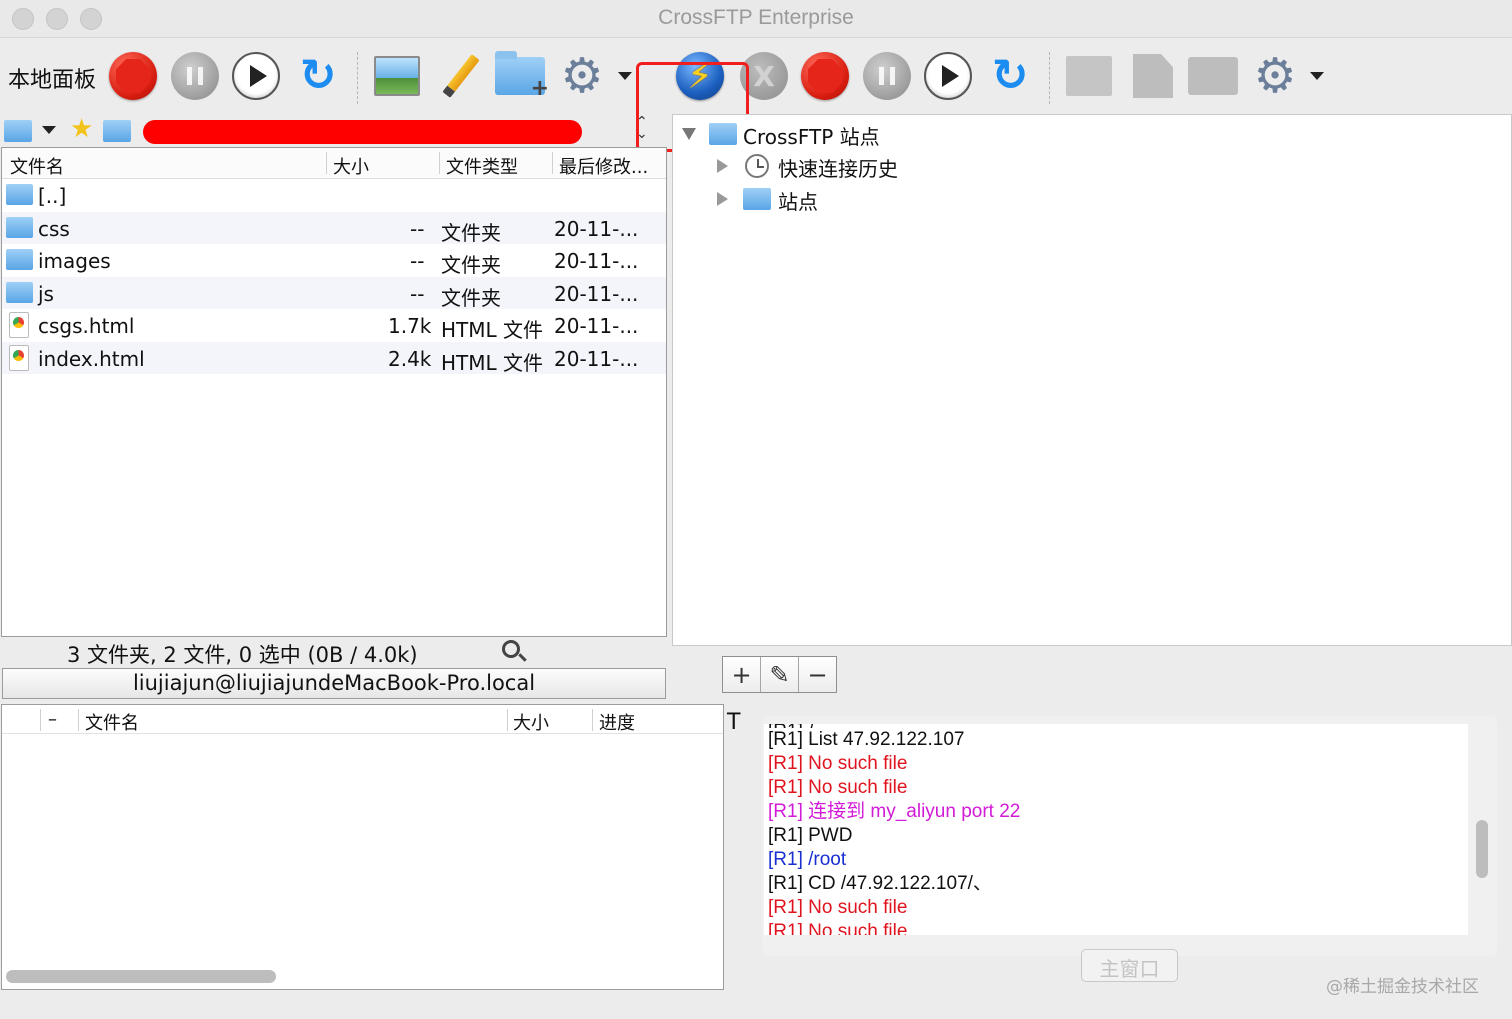 The image size is (1512, 1019). What do you see at coordinates (798, 200) in the screenshot?
I see `tree-item-sites: 站点` at bounding box center [798, 200].